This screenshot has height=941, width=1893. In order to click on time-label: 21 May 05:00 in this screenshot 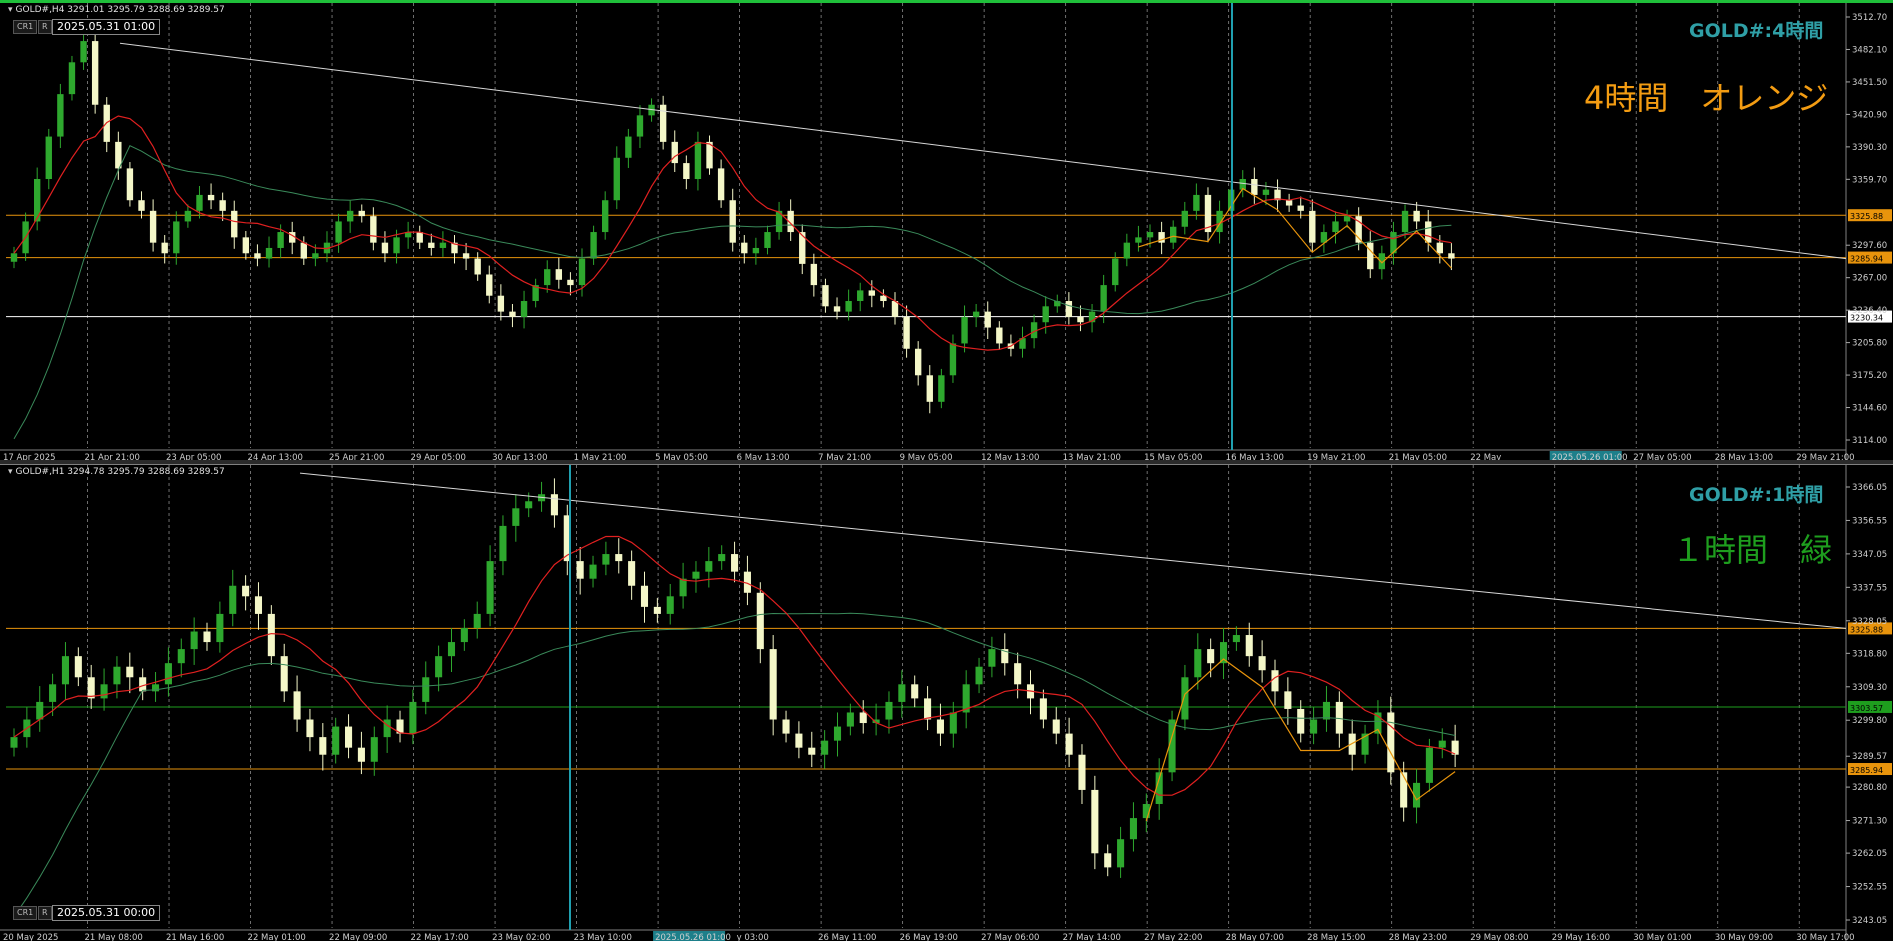, I will do `click(1418, 456)`.